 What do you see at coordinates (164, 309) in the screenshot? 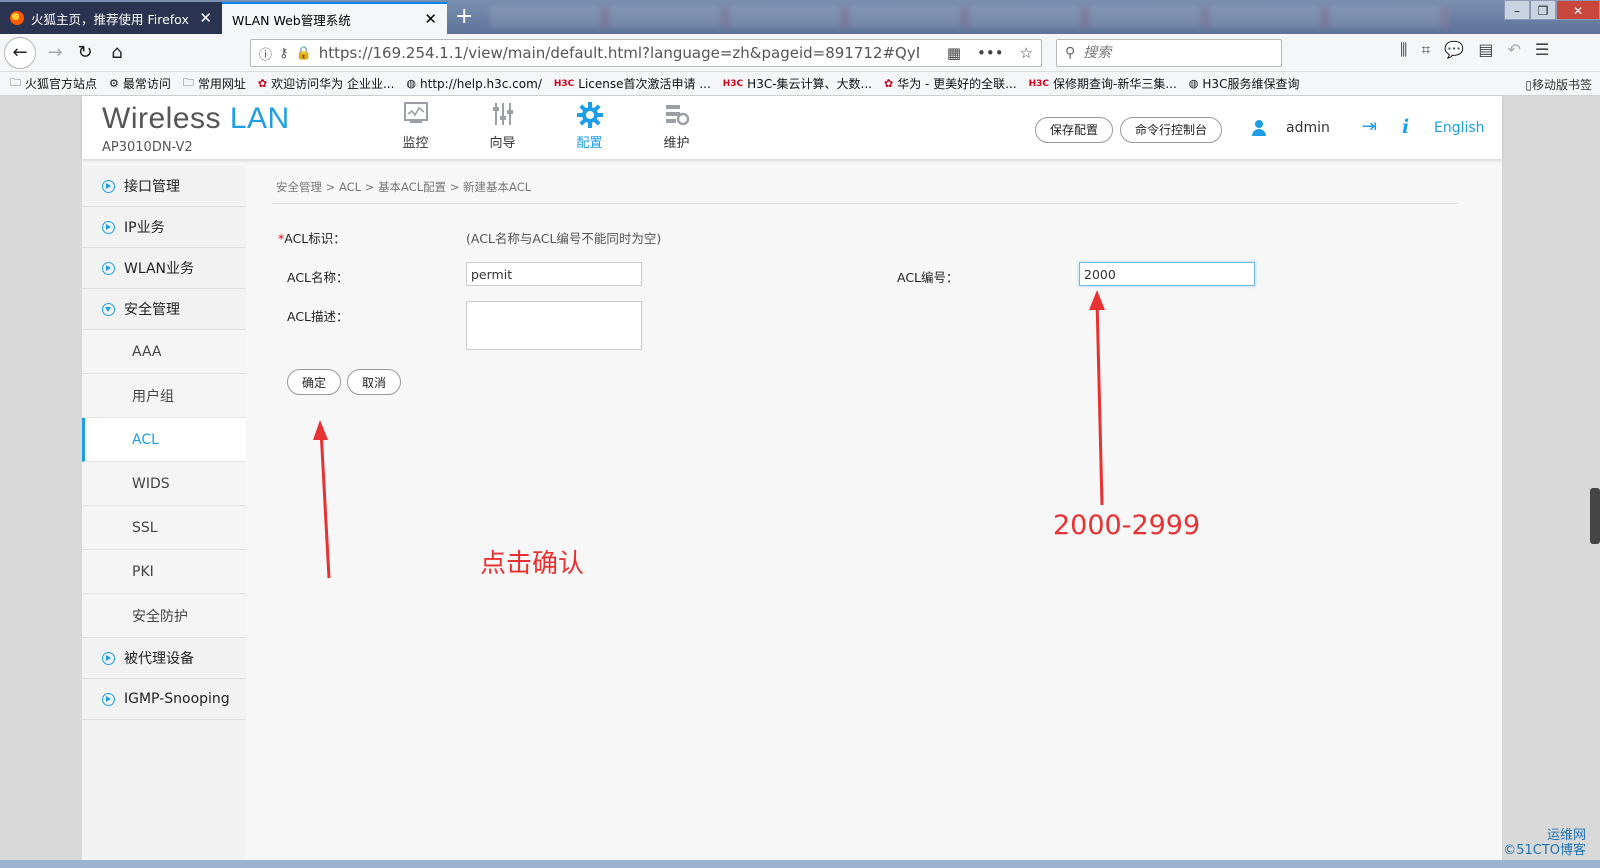
I see `sidebar-item-security: 安全管理` at bounding box center [164, 309].